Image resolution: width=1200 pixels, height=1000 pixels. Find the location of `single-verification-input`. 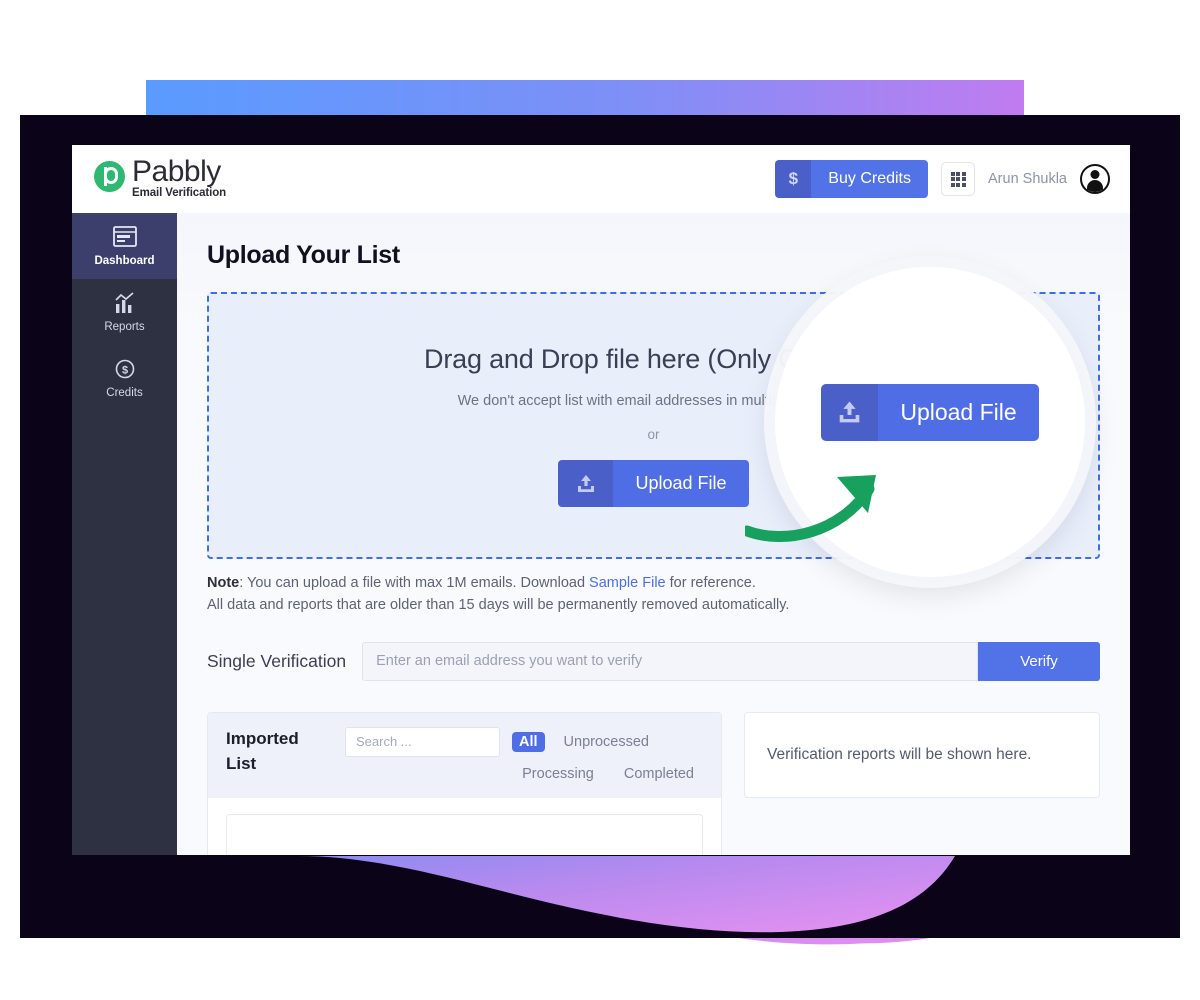

single-verification-input is located at coordinates (670, 661).